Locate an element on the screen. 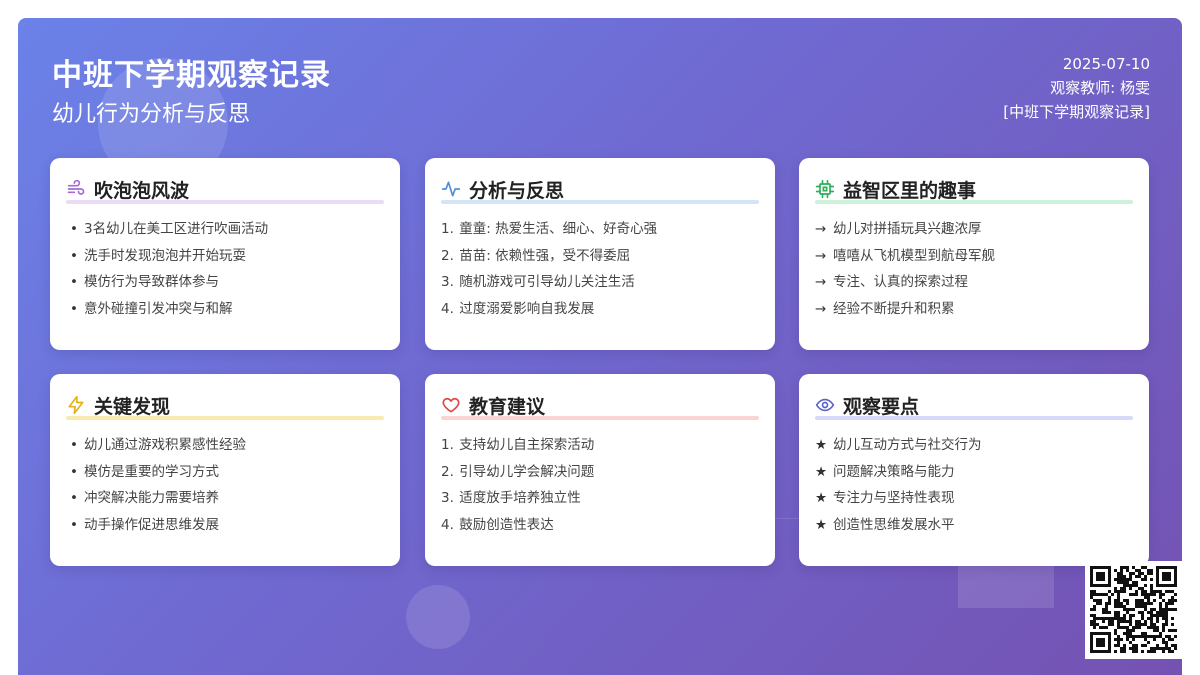 The width and height of the screenshot is (1200, 675). list-item: → 嘻嘻从飞机模型到航母军舰 is located at coordinates (905, 255).